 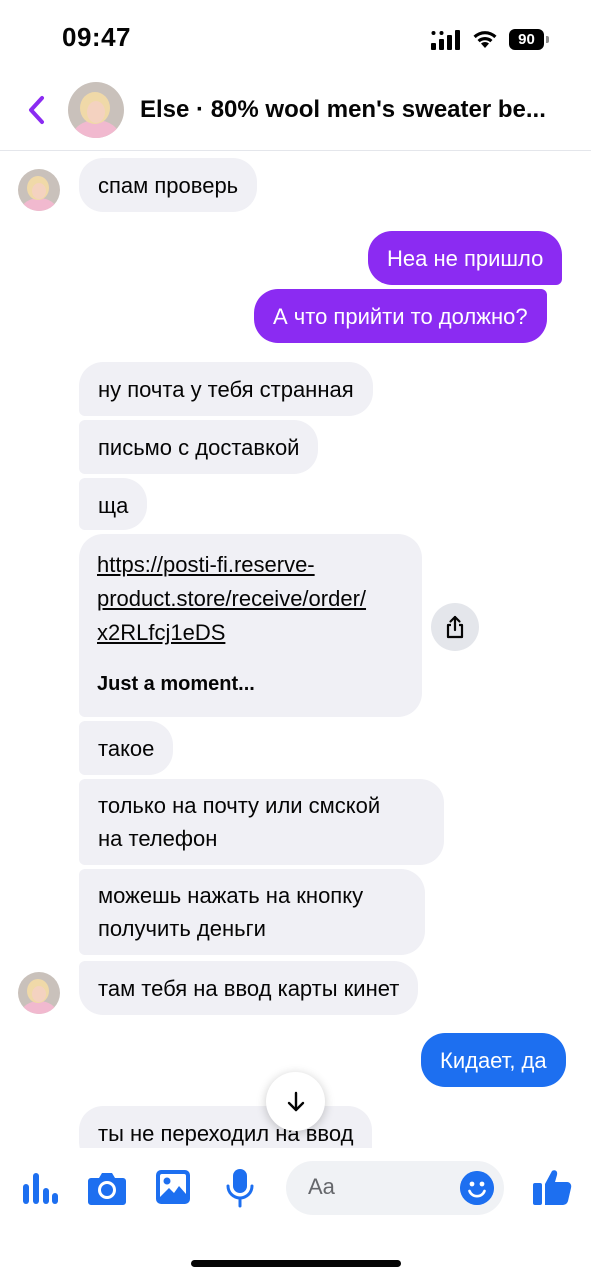 I want to click on message-line: можешь нажать на кнопку, so click(x=231, y=895).